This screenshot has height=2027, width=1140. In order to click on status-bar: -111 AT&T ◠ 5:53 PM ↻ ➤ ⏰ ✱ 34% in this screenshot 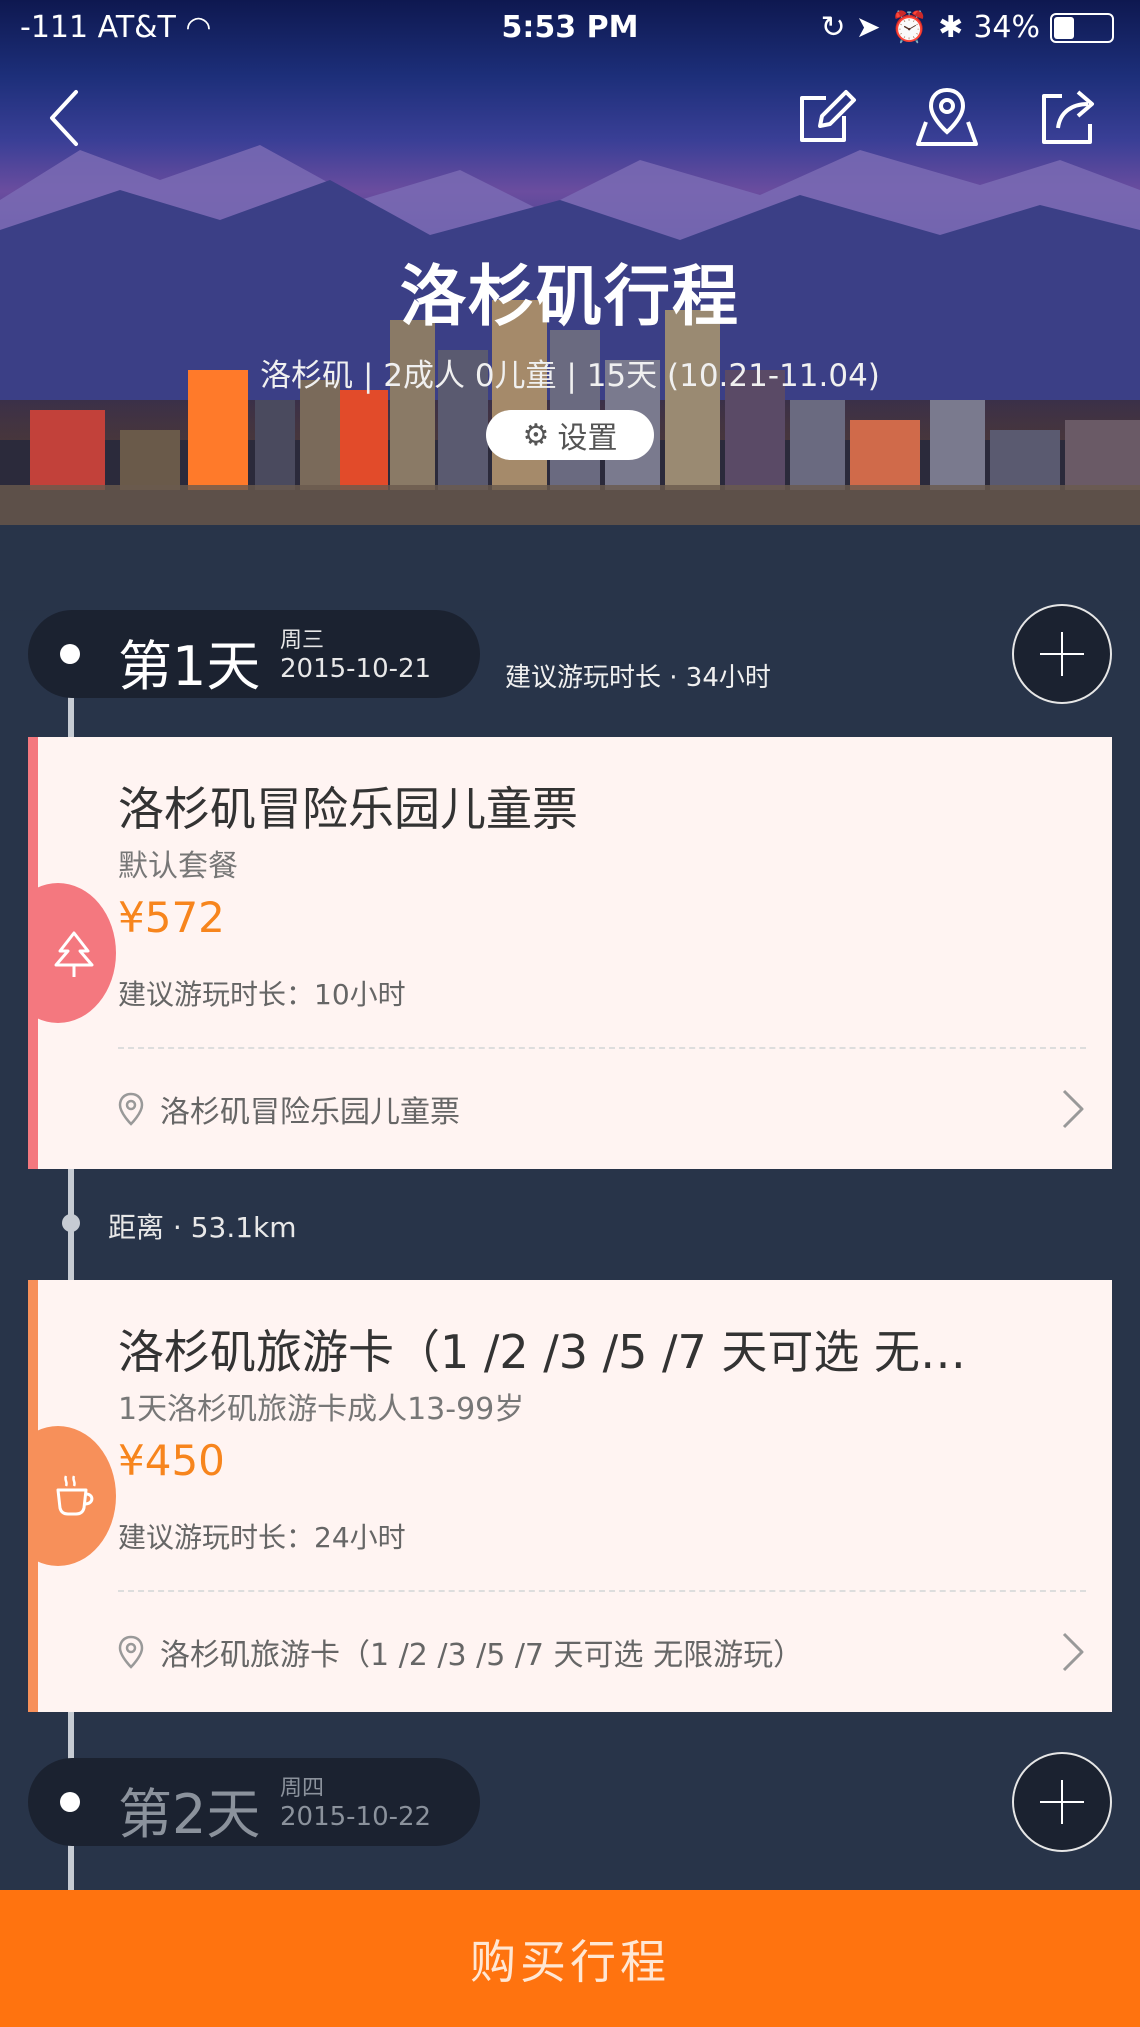, I will do `click(570, 29)`.